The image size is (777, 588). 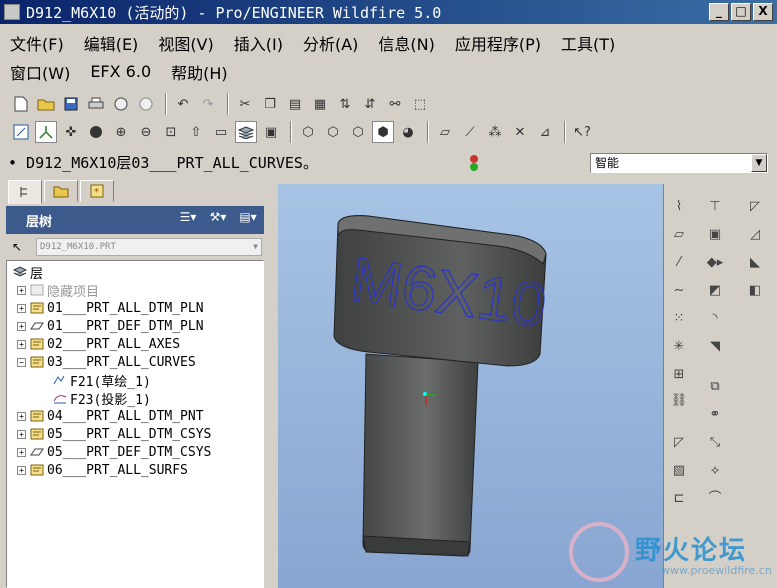 What do you see at coordinates (248, 219) in the screenshot?
I see `layer-show-icon: ▤▾` at bounding box center [248, 219].